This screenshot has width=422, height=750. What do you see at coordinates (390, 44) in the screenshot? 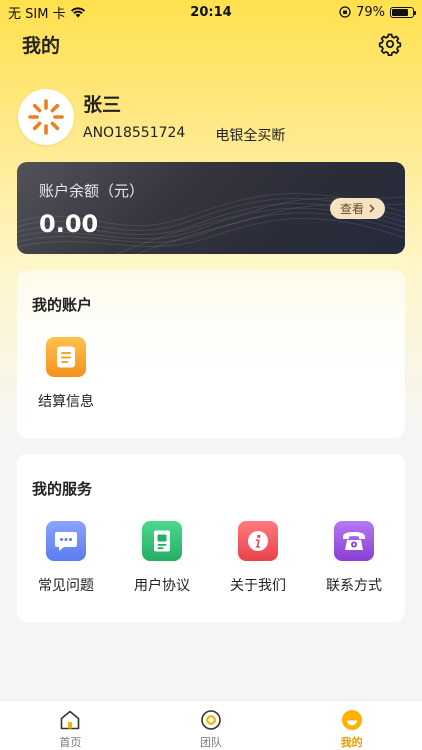
I see `settings-gear-icon` at bounding box center [390, 44].